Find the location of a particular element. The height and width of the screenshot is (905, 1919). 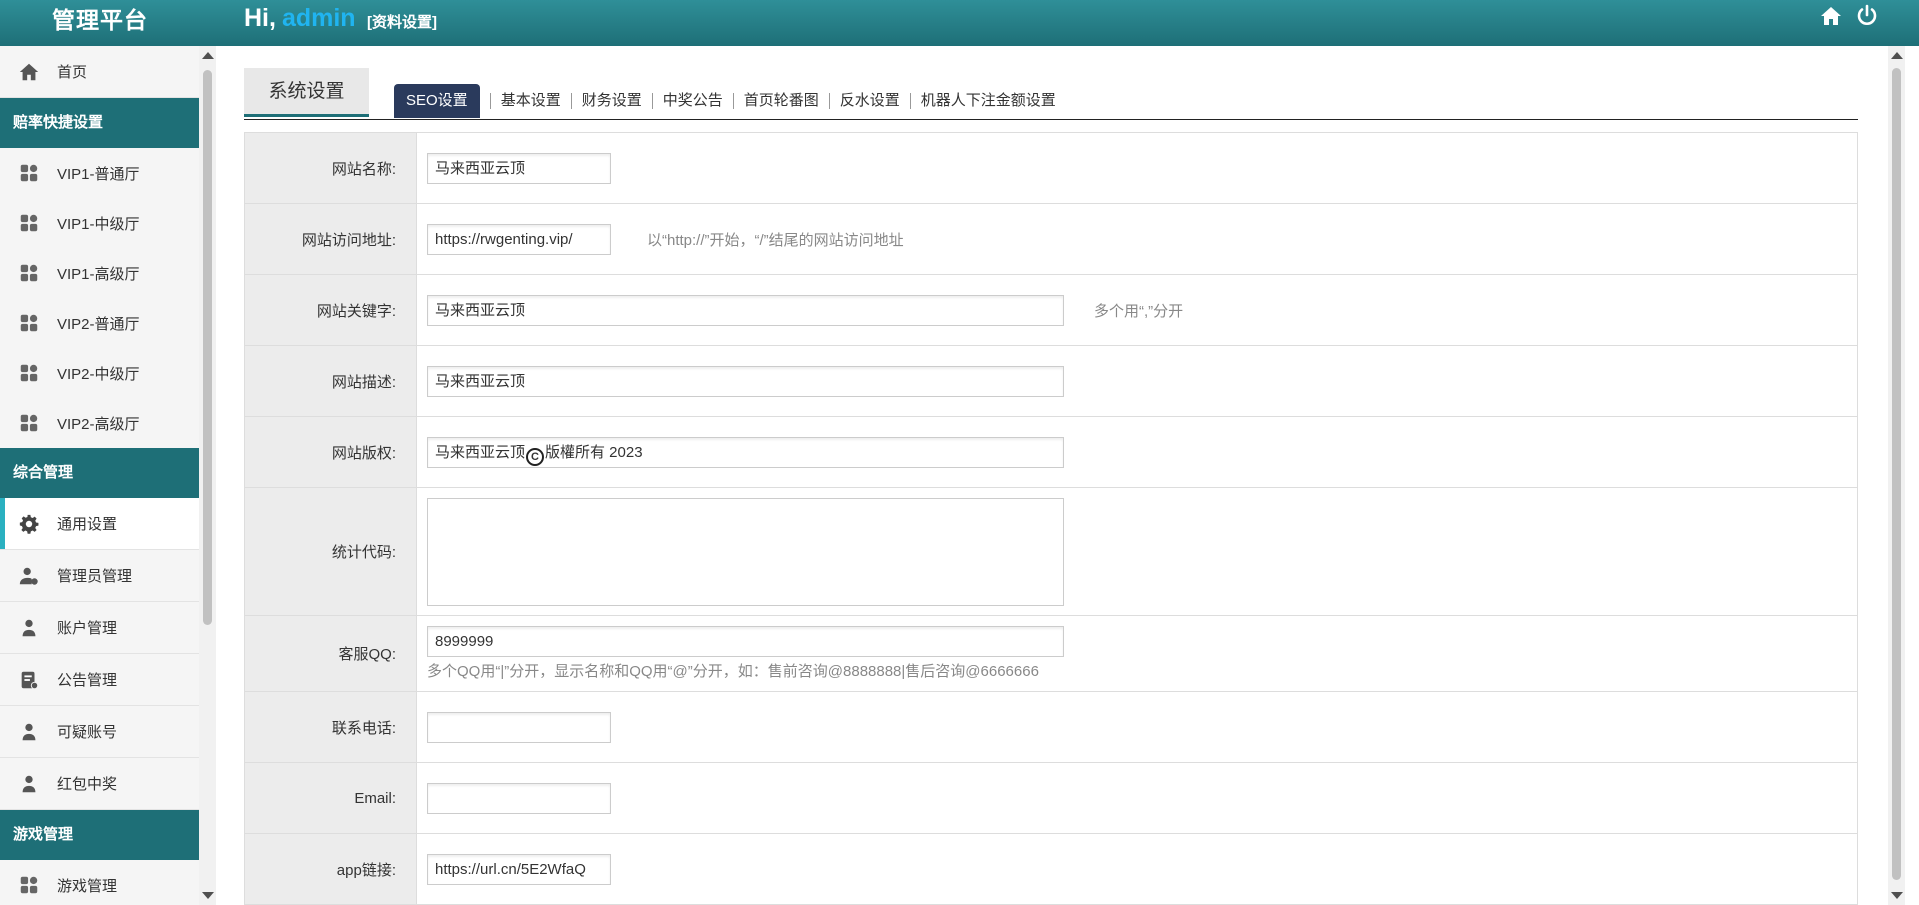

profile-settings-link: [资料设置] is located at coordinates (402, 21).